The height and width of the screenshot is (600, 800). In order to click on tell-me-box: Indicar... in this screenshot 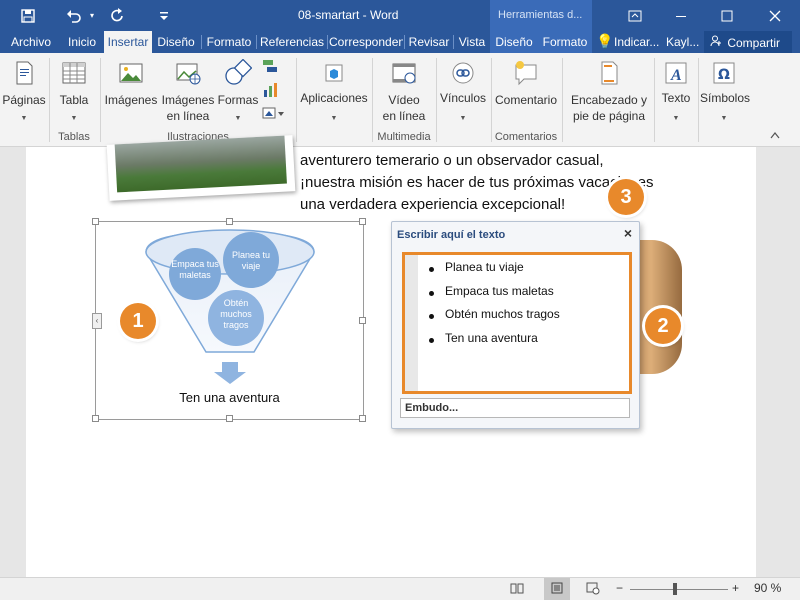, I will do `click(640, 42)`.